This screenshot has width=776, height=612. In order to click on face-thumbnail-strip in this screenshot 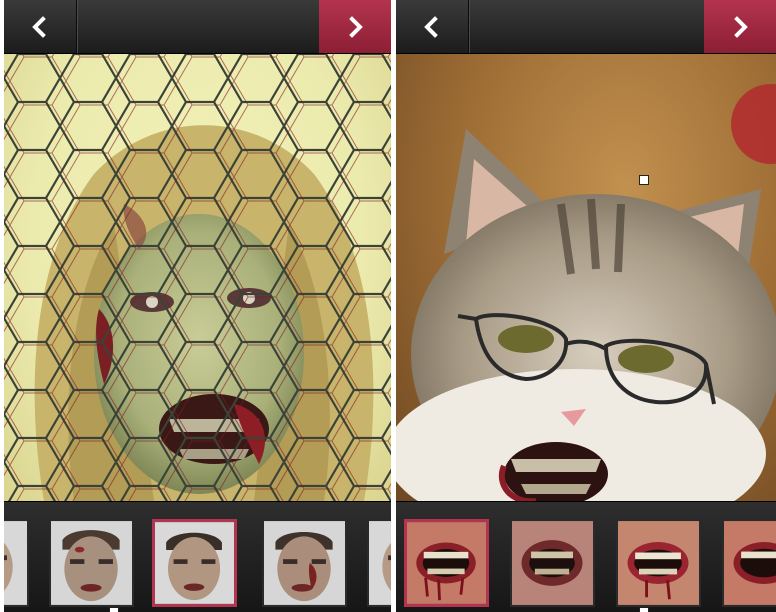, I will do `click(197, 556)`.